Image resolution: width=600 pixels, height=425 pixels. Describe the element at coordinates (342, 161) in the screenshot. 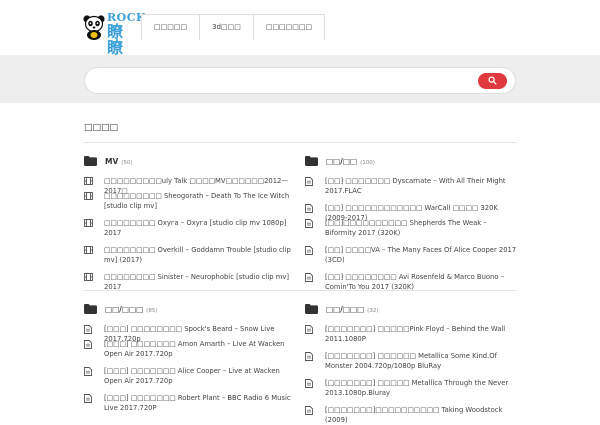

I see `category-name: □□/□□` at that location.